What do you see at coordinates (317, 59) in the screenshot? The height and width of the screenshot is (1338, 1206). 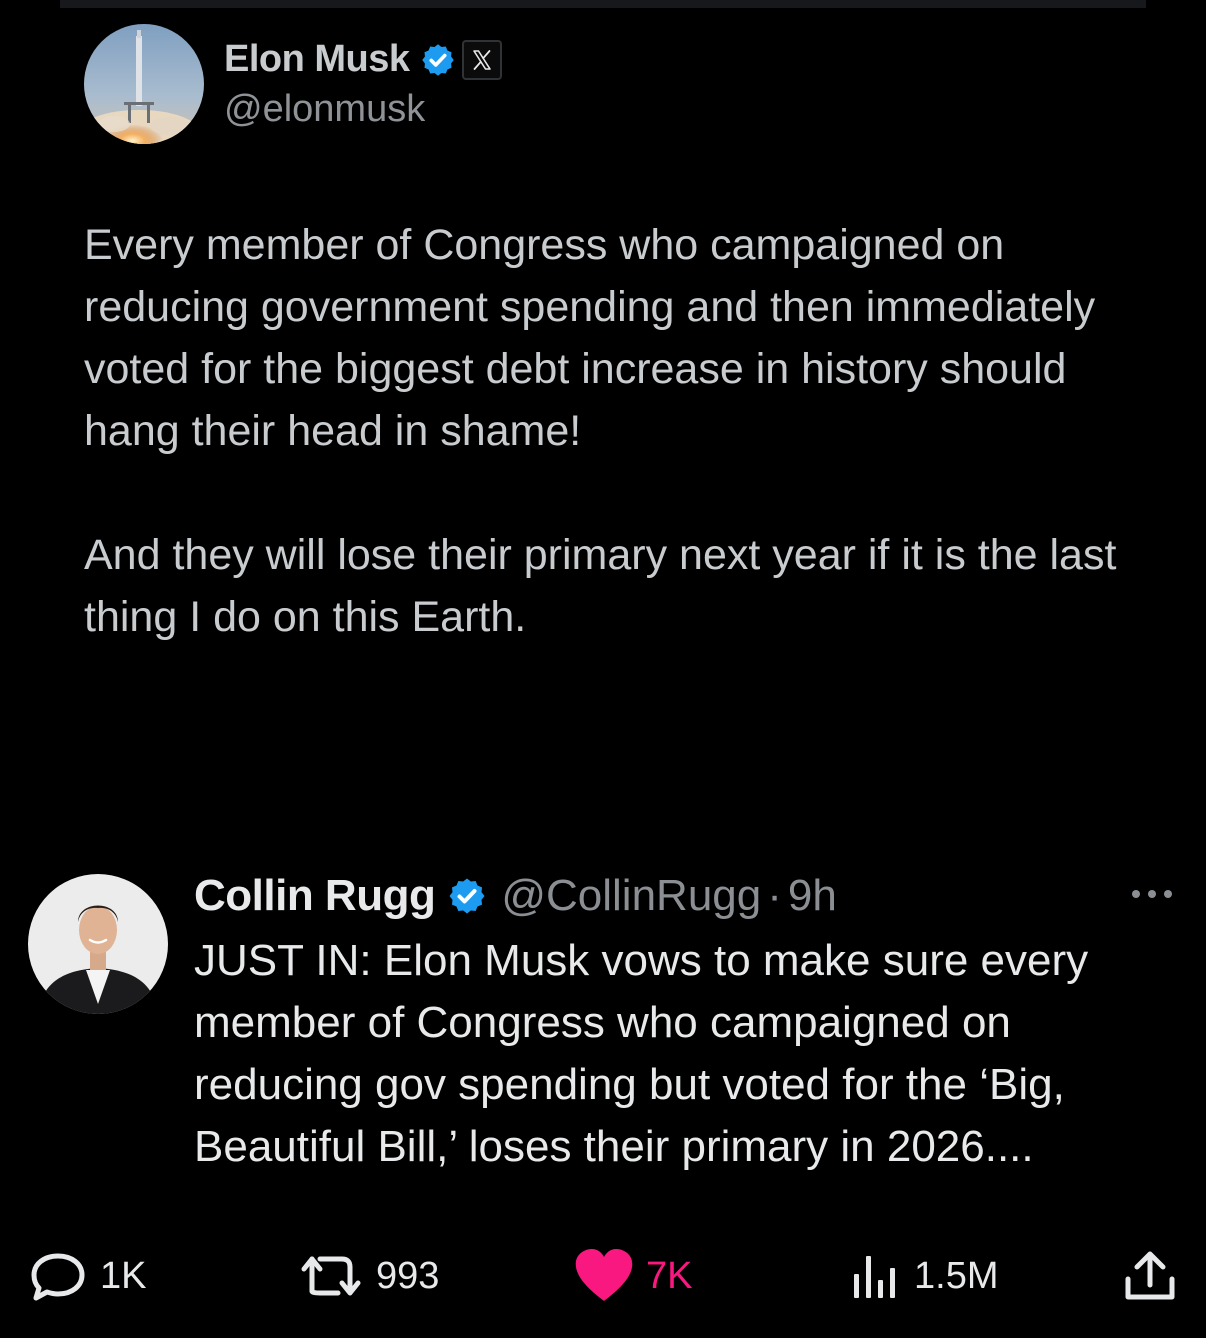 I see `quoted-author-name: Elon Musk` at bounding box center [317, 59].